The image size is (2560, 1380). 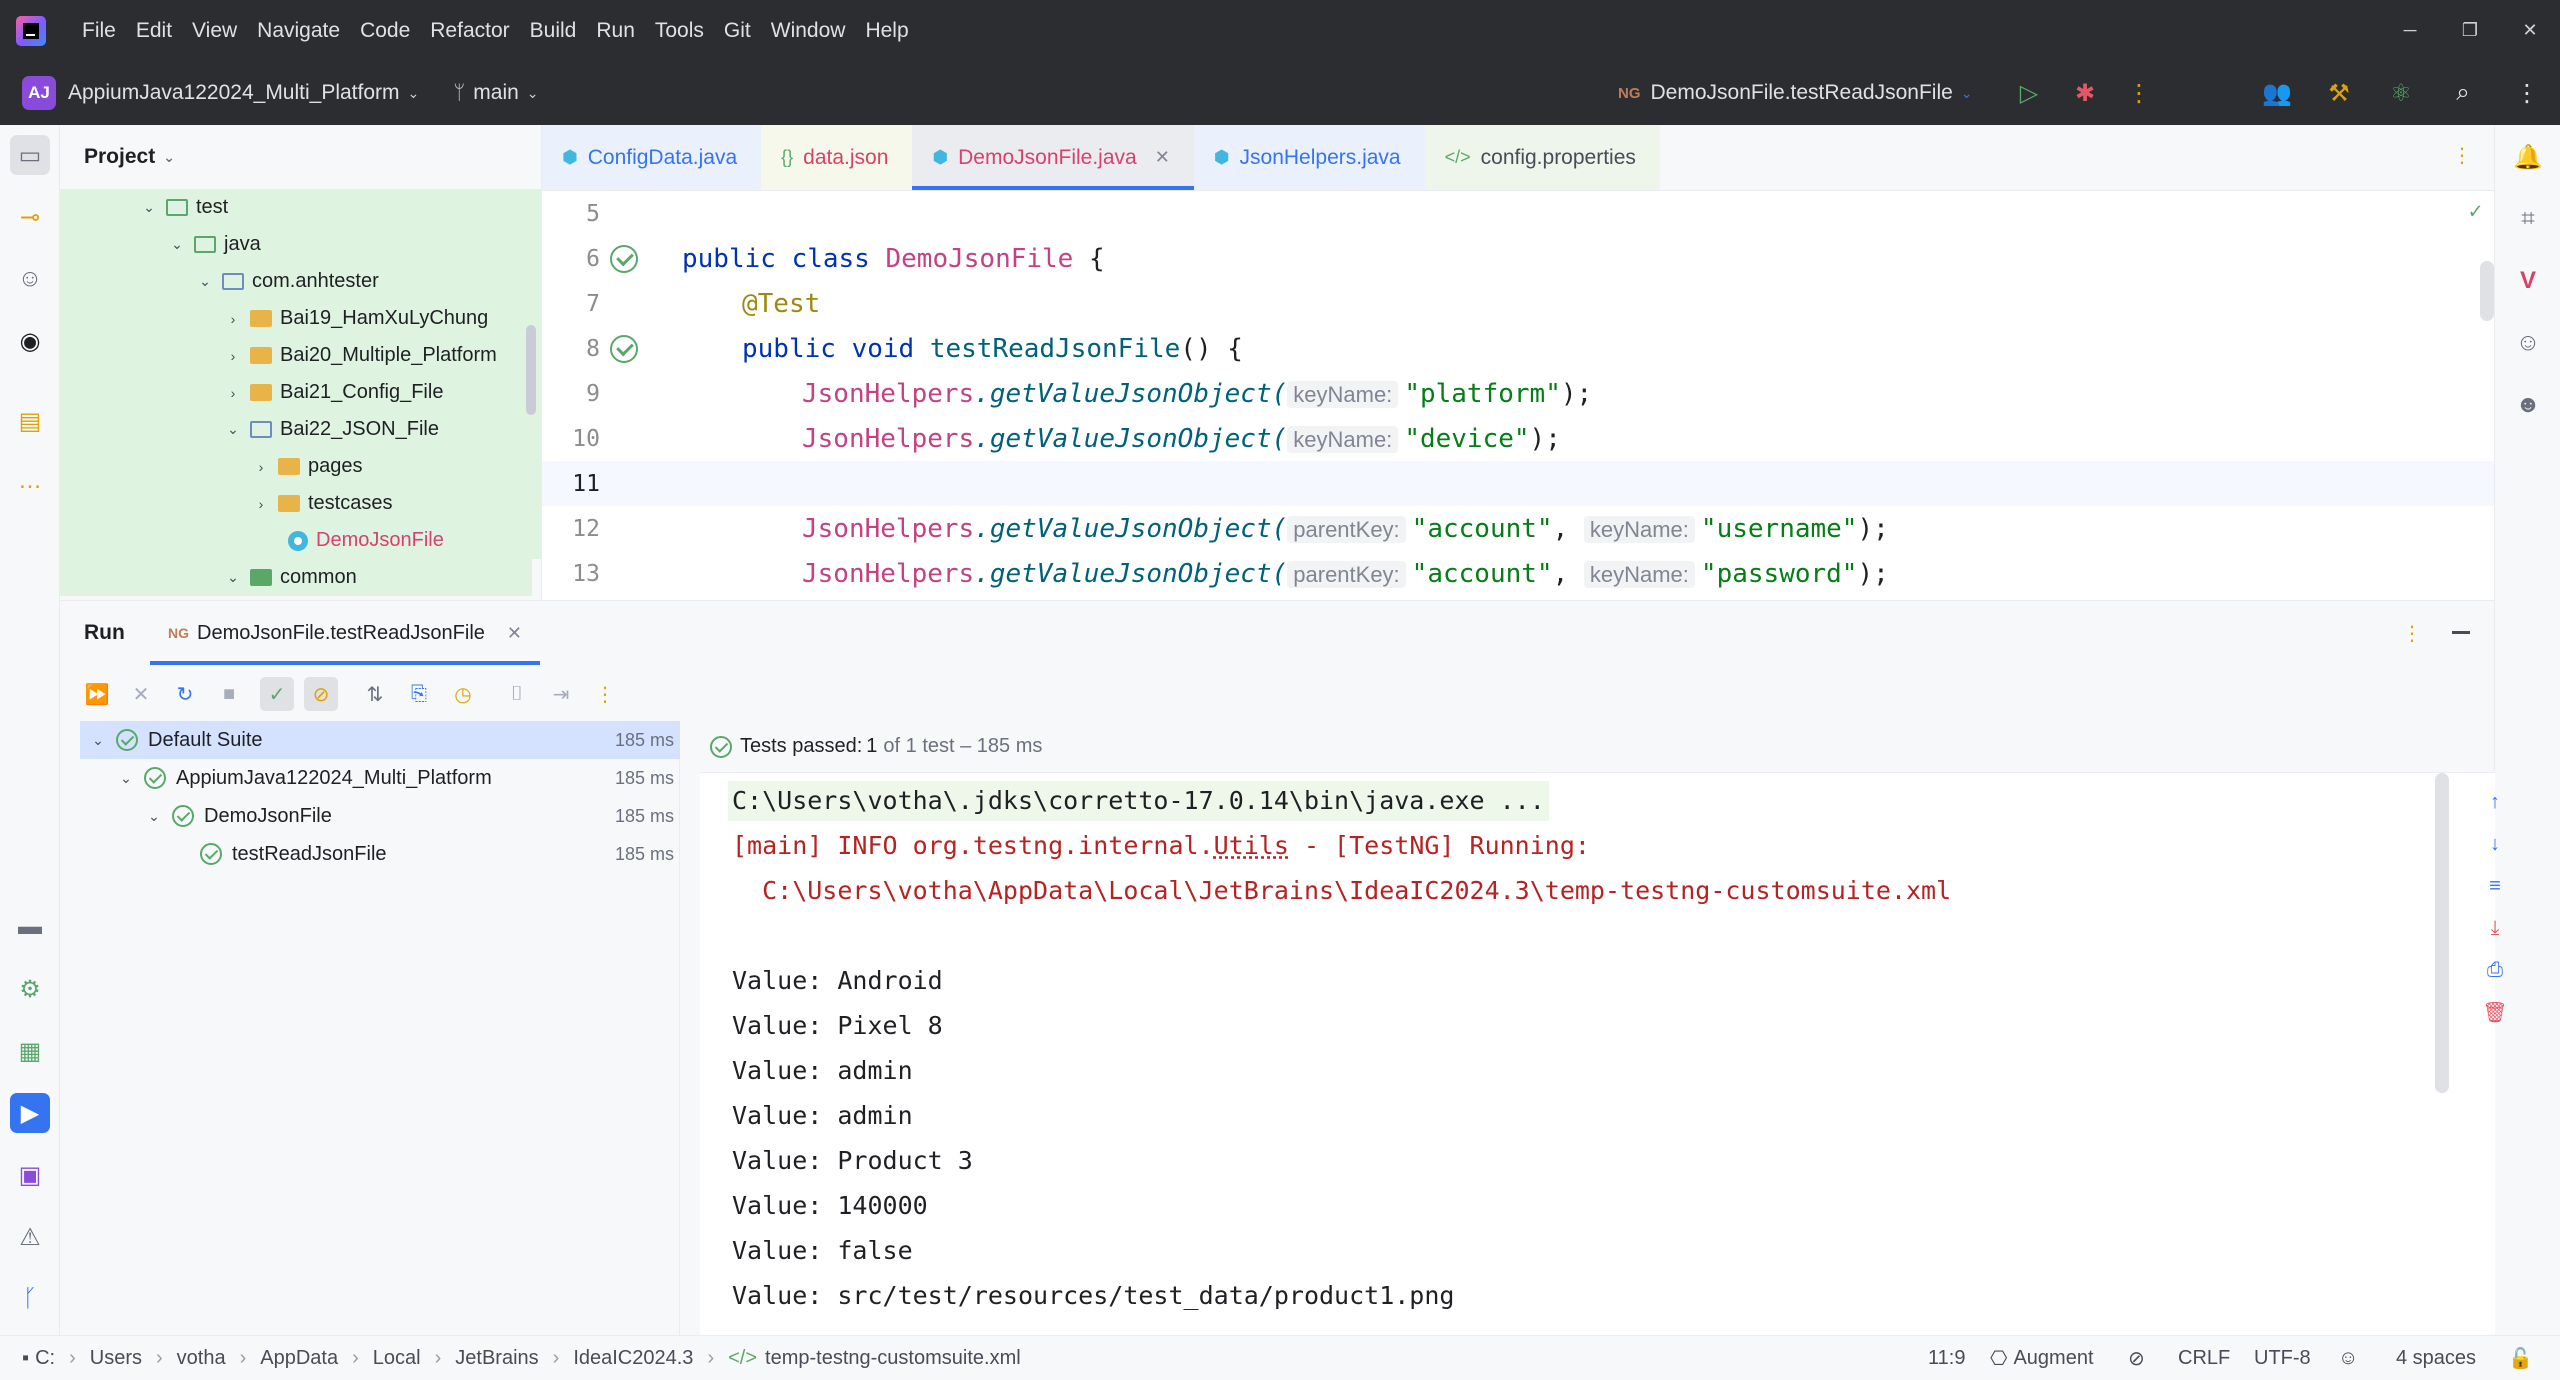 I want to click on breadcrumb-item: JetBrains, so click(x=496, y=1358).